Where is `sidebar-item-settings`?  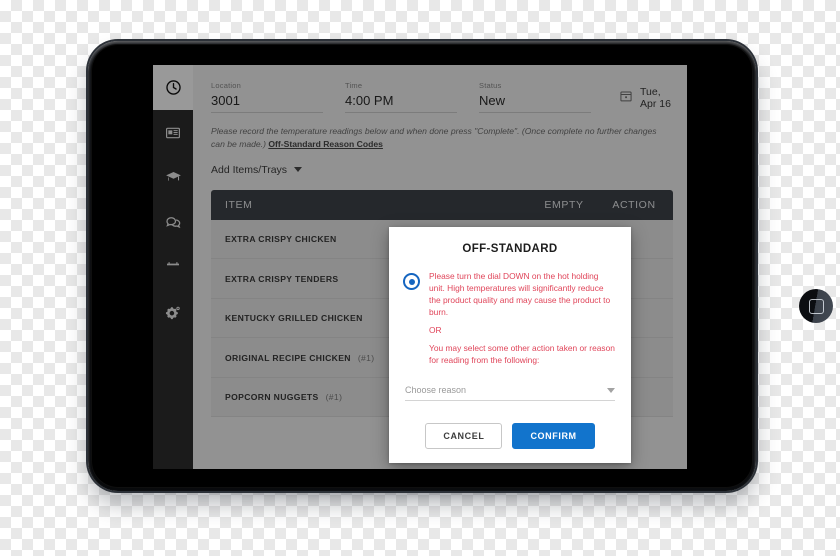 sidebar-item-settings is located at coordinates (173, 312).